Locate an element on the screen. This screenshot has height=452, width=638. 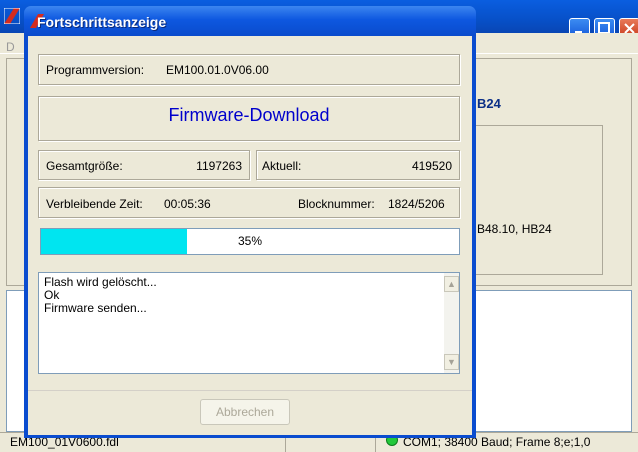
cancel-button: Abbrechen is located at coordinates (245, 412).